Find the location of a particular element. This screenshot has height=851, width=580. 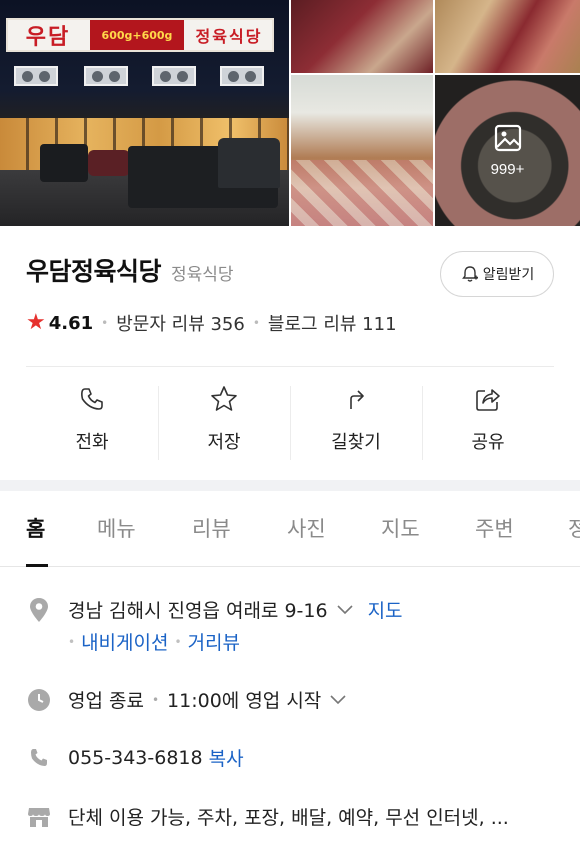

save-label: 저장 is located at coordinates (224, 442).